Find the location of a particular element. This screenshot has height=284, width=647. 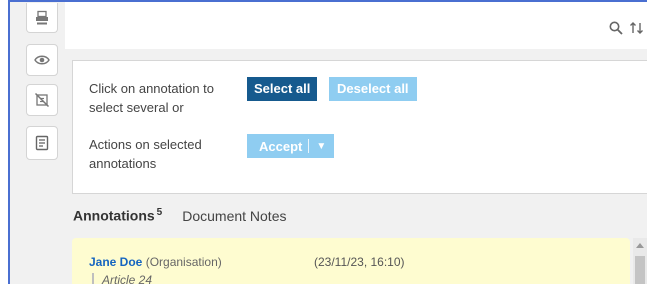

view-button is located at coordinates (42, 60).